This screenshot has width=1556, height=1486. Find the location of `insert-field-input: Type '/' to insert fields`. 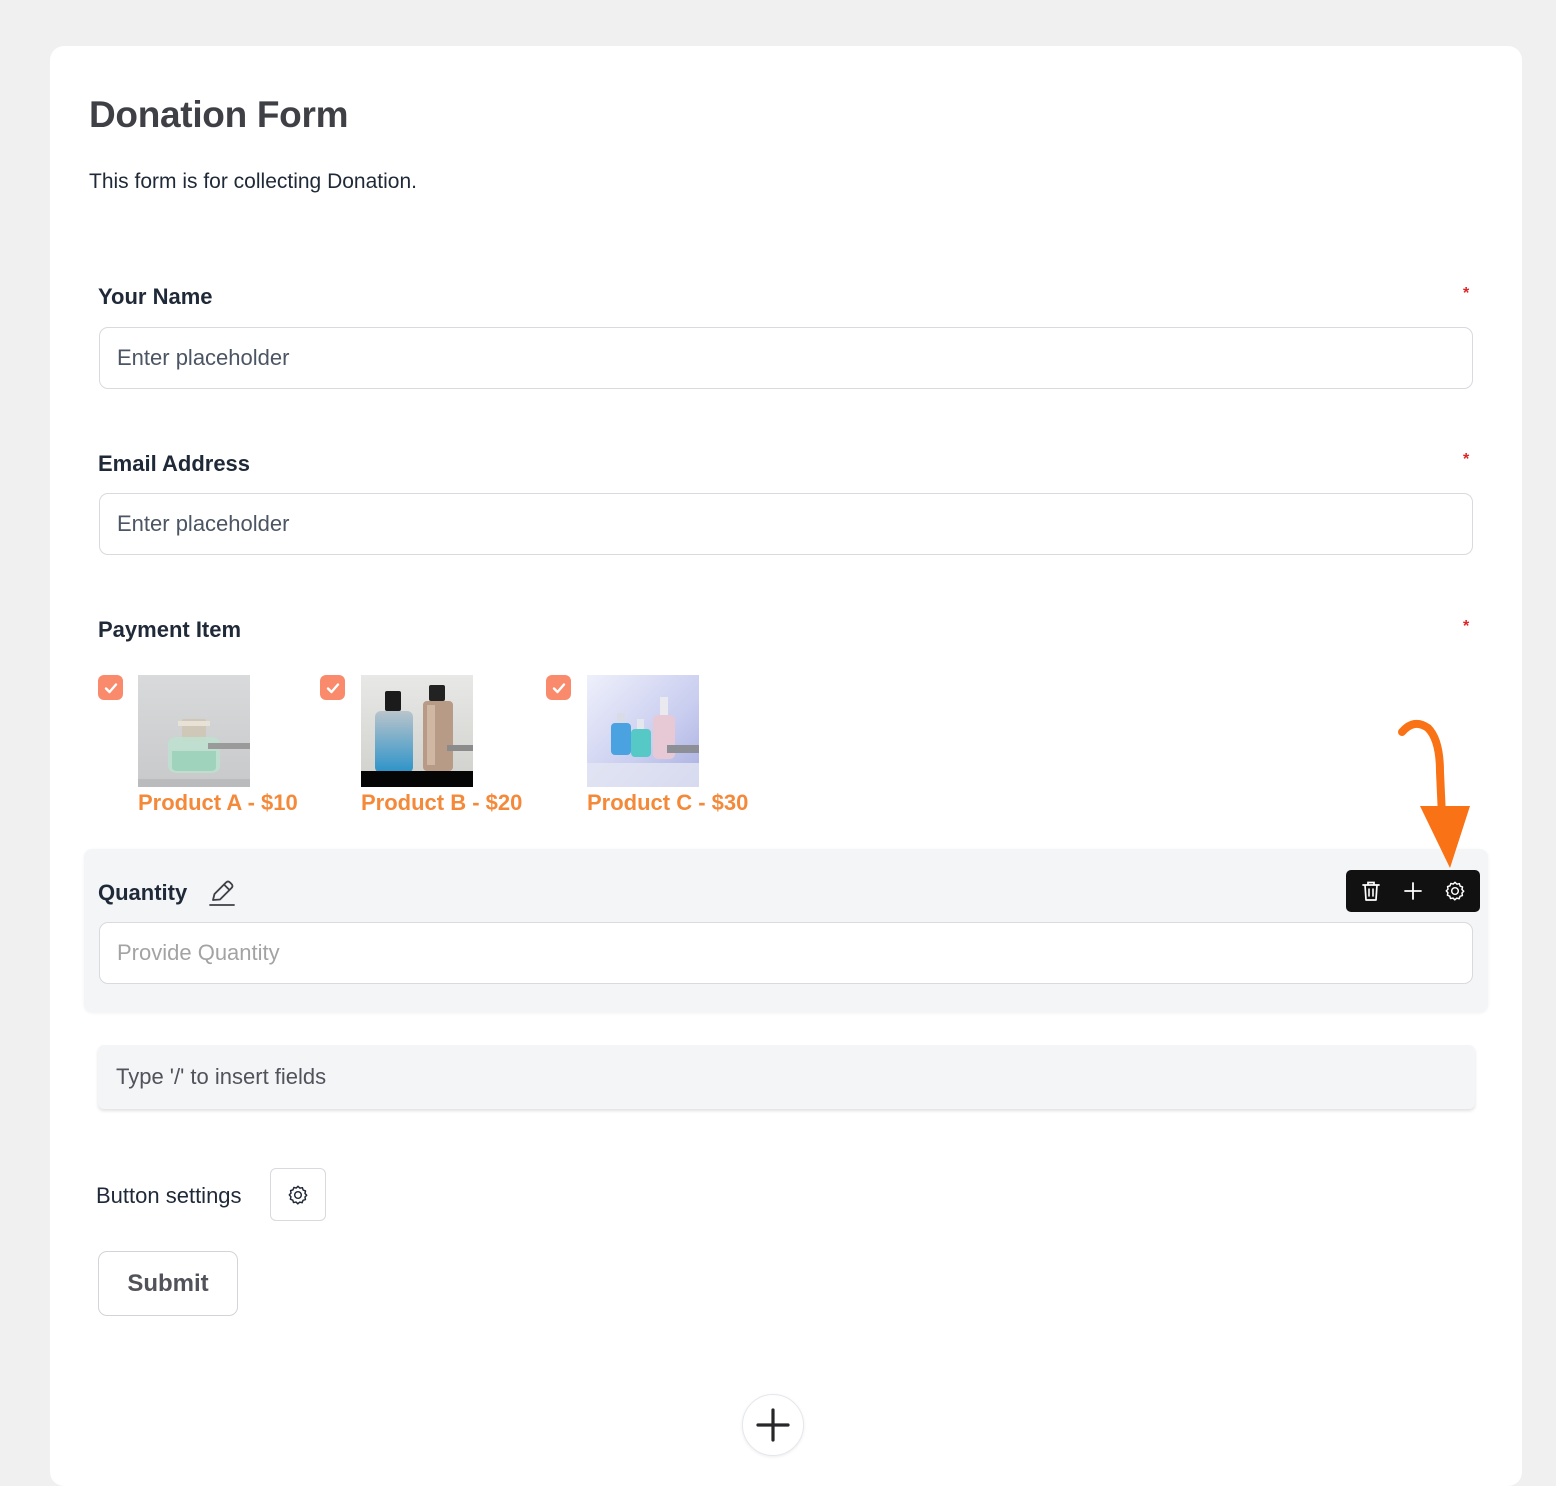

insert-field-input: Type '/' to insert fields is located at coordinates (786, 1077).